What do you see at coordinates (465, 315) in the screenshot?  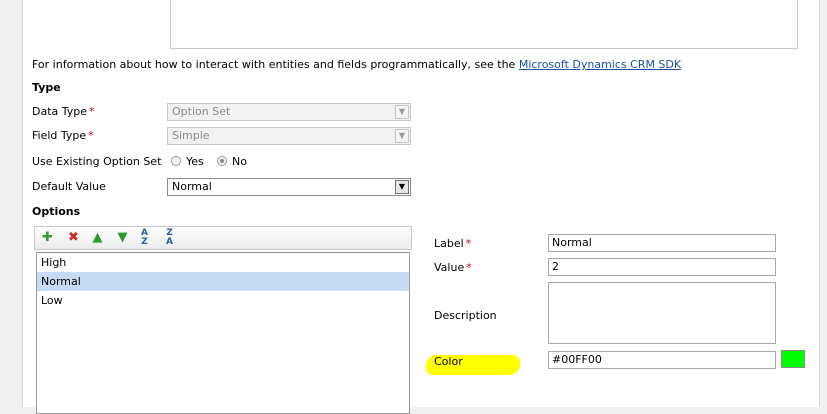 I see `description-label: Description` at bounding box center [465, 315].